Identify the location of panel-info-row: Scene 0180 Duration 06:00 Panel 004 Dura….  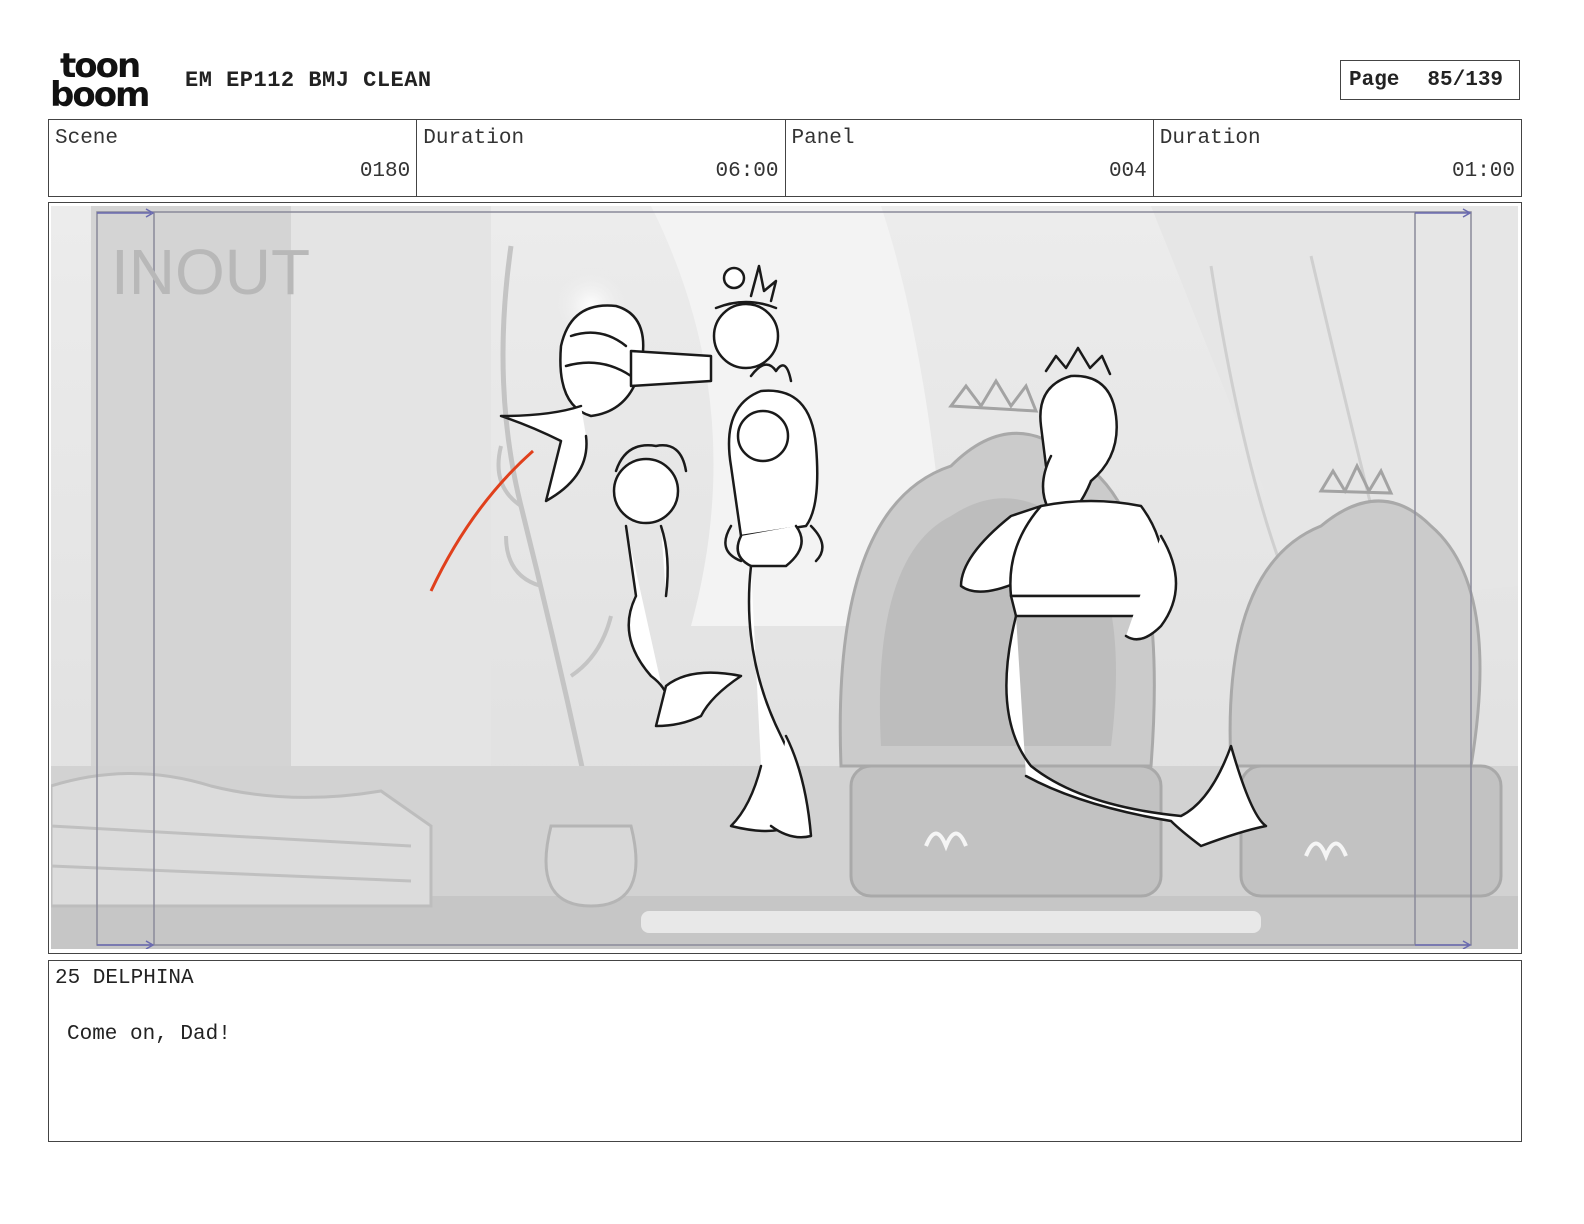
(785, 158).